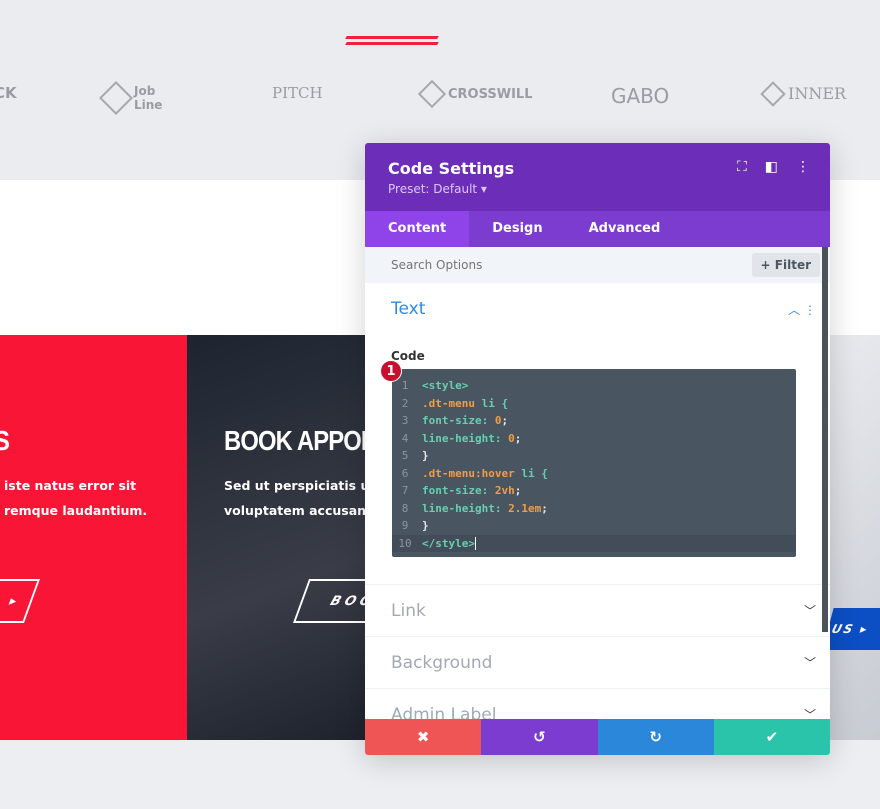 Image resolution: width=880 pixels, height=809 pixels. What do you see at coordinates (802, 309) in the screenshot?
I see `chevron-up-icon: ︿ ⋮` at bounding box center [802, 309].